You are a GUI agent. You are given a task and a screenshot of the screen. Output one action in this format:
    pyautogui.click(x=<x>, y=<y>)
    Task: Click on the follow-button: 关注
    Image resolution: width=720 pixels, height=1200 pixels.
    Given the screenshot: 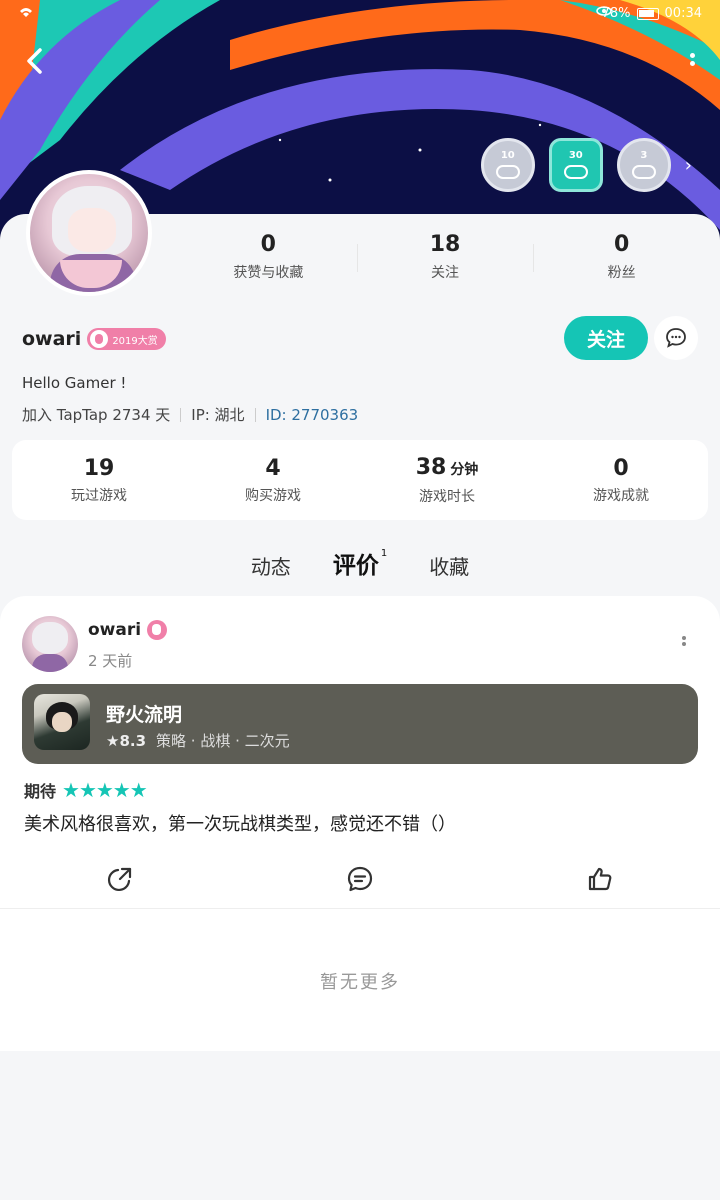 What is the action you would take?
    pyautogui.click(x=606, y=338)
    